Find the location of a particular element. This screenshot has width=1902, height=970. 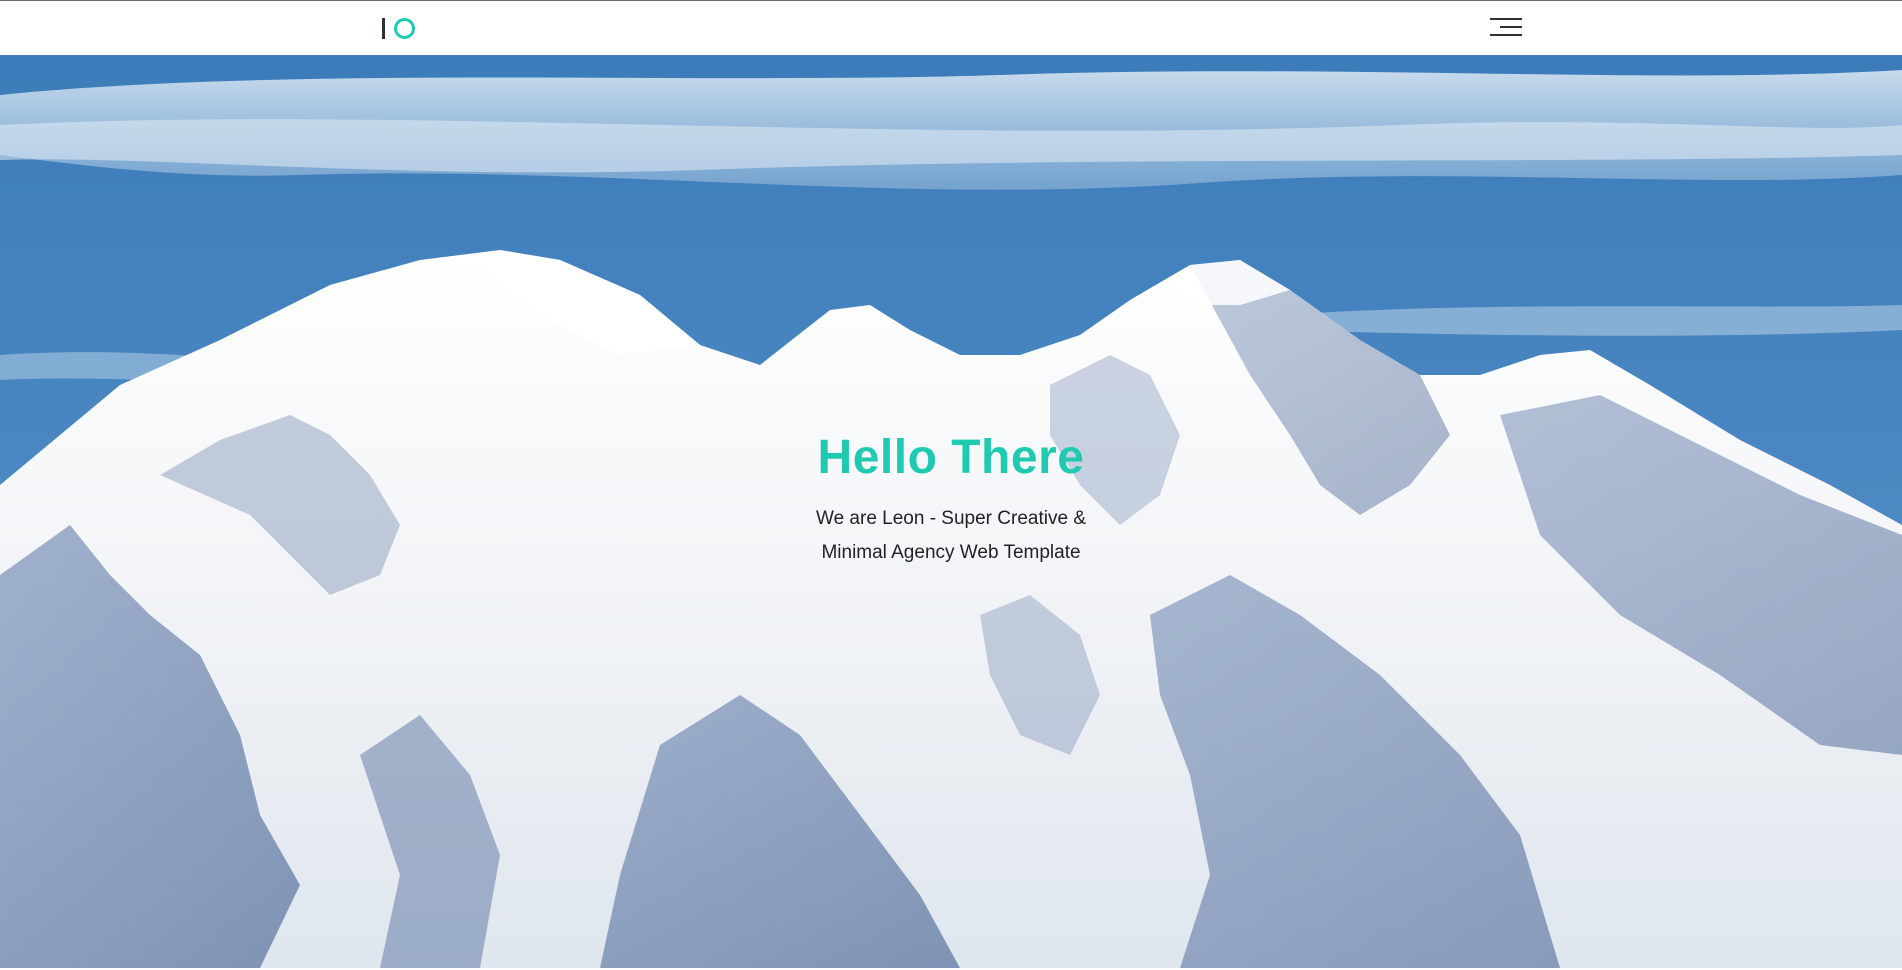

hamburger-menu-icon is located at coordinates (1506, 27).